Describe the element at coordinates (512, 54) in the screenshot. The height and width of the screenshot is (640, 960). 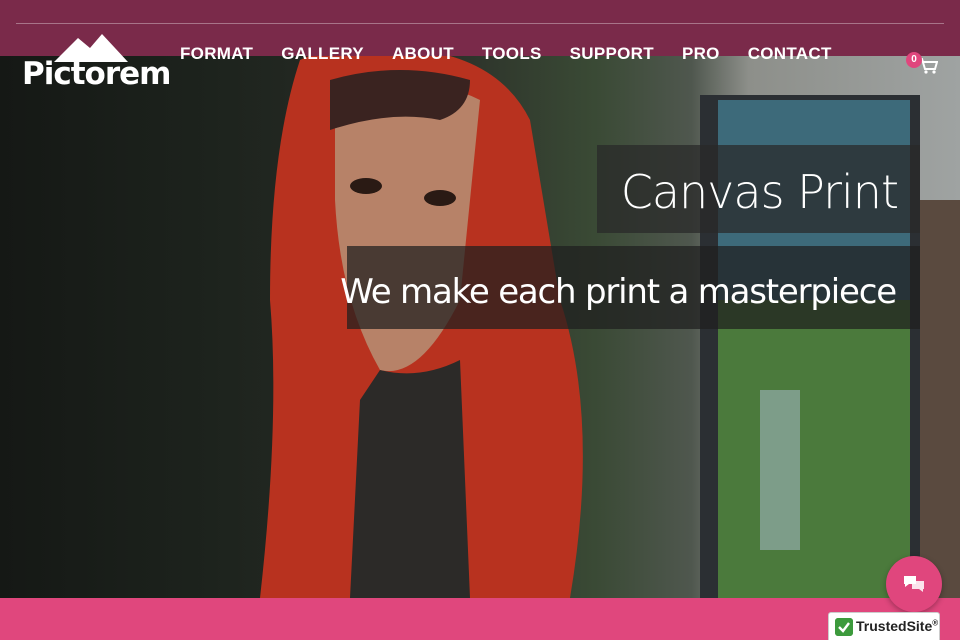
I see `nav-item-tools: TOOLS` at that location.